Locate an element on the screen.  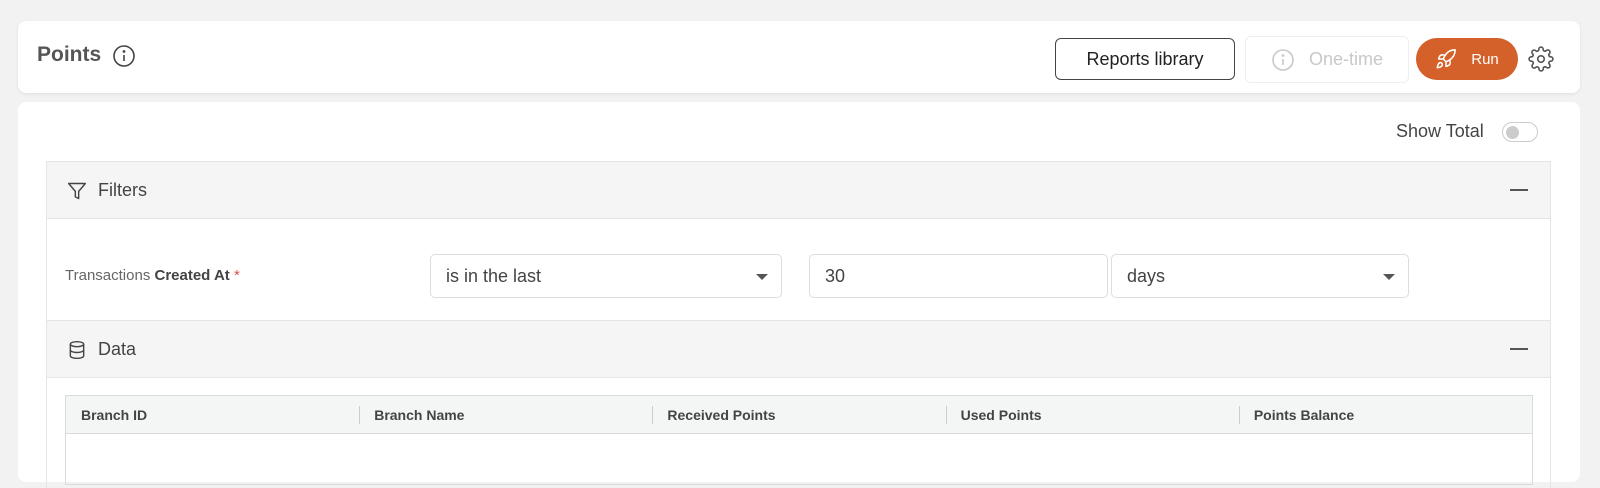
filter-field: Created At is located at coordinates (192, 275).